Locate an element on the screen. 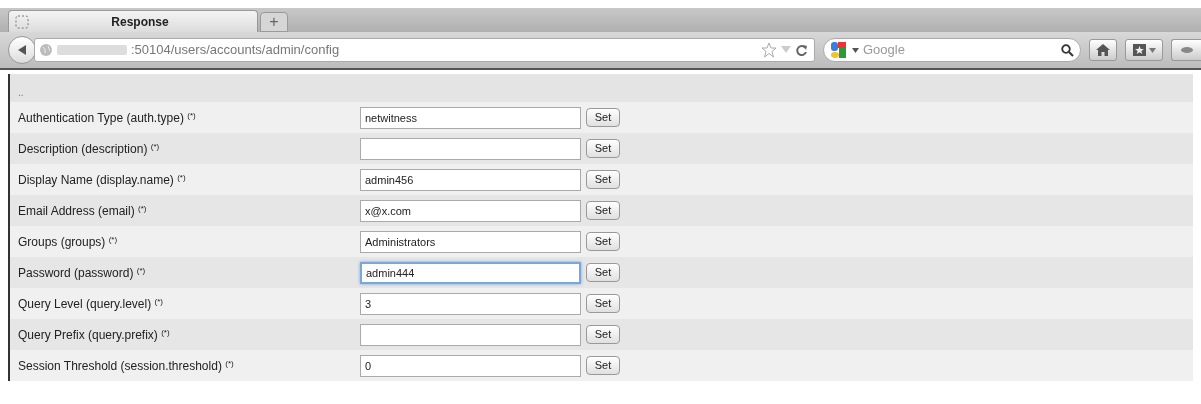 Image resolution: width=1201 pixels, height=404 pixels. globe-icon is located at coordinates (46, 50).